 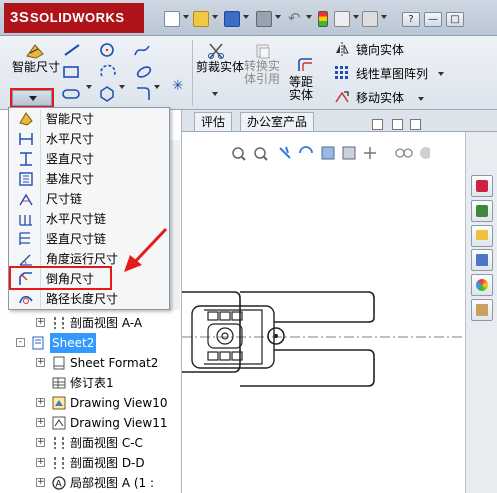 I want to click on tree-row: + A 局部视图 A (1 :, so click(x=91, y=483).